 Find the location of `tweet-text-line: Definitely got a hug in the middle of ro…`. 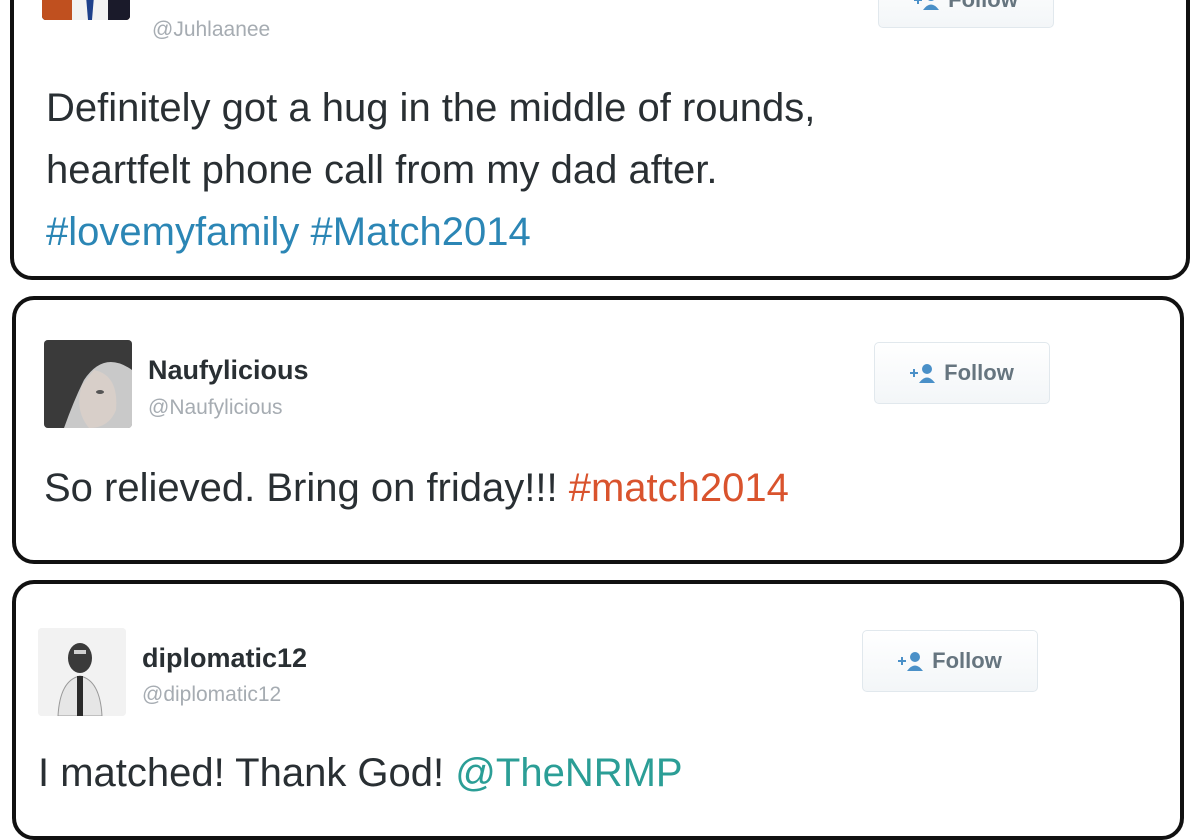

tweet-text-line: Definitely got a hug in the middle of ro… is located at coordinates (431, 108).